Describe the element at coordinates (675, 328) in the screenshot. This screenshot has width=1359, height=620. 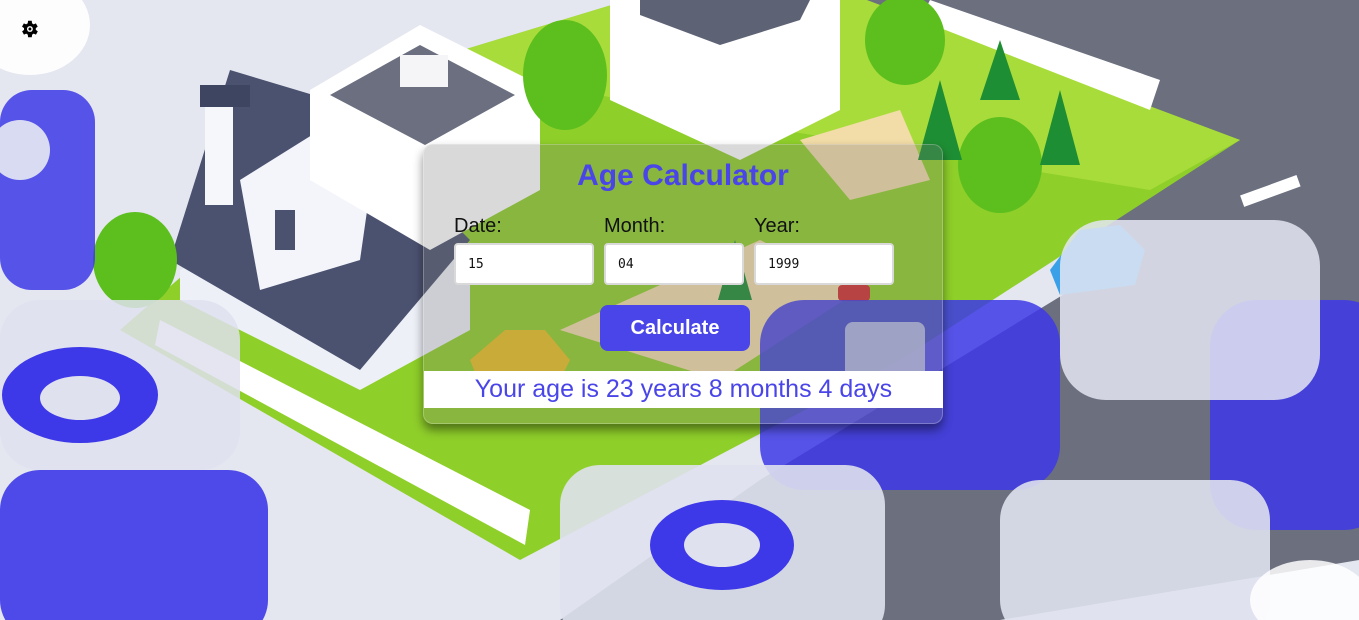
I see `calculate-button: Calculate` at that location.